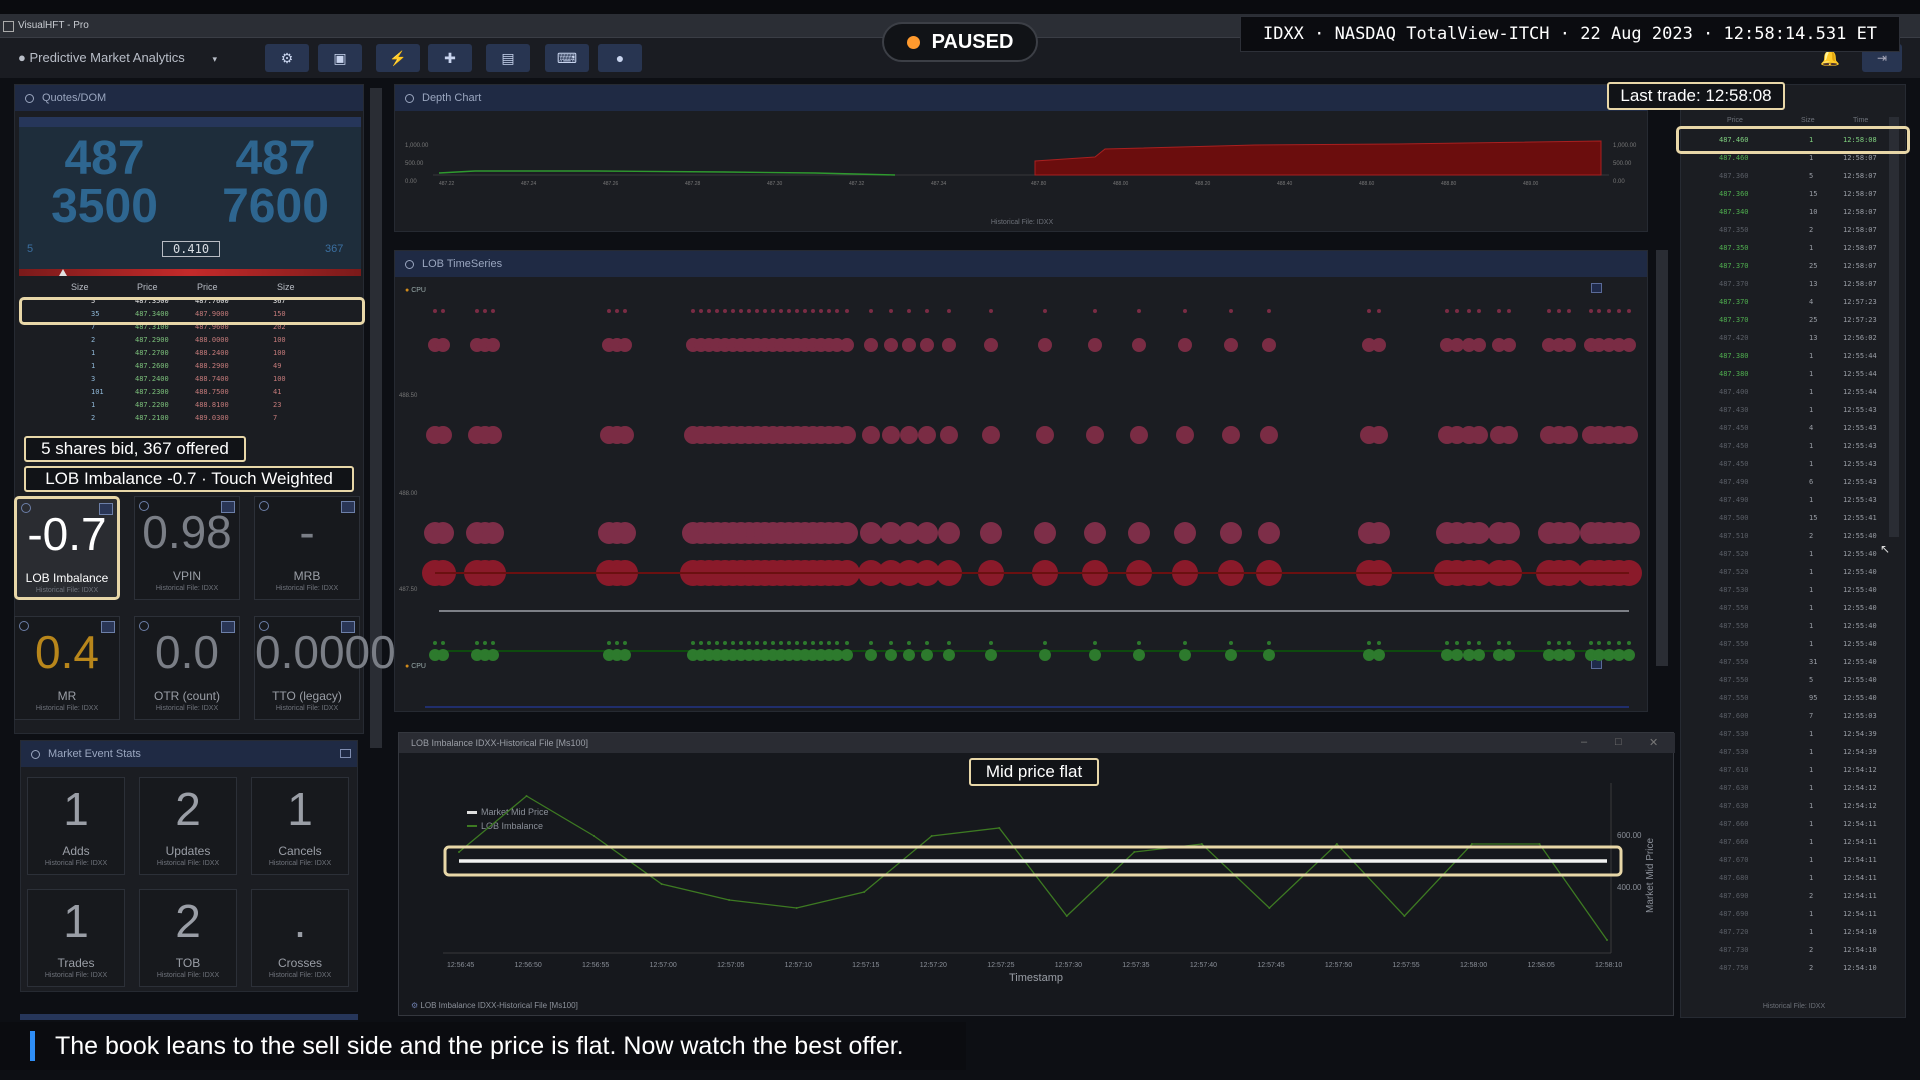 This screenshot has height=1080, width=1920. What do you see at coordinates (1795, 824) in the screenshot?
I see `trade-row: 487.660 1 12:54:11` at bounding box center [1795, 824].